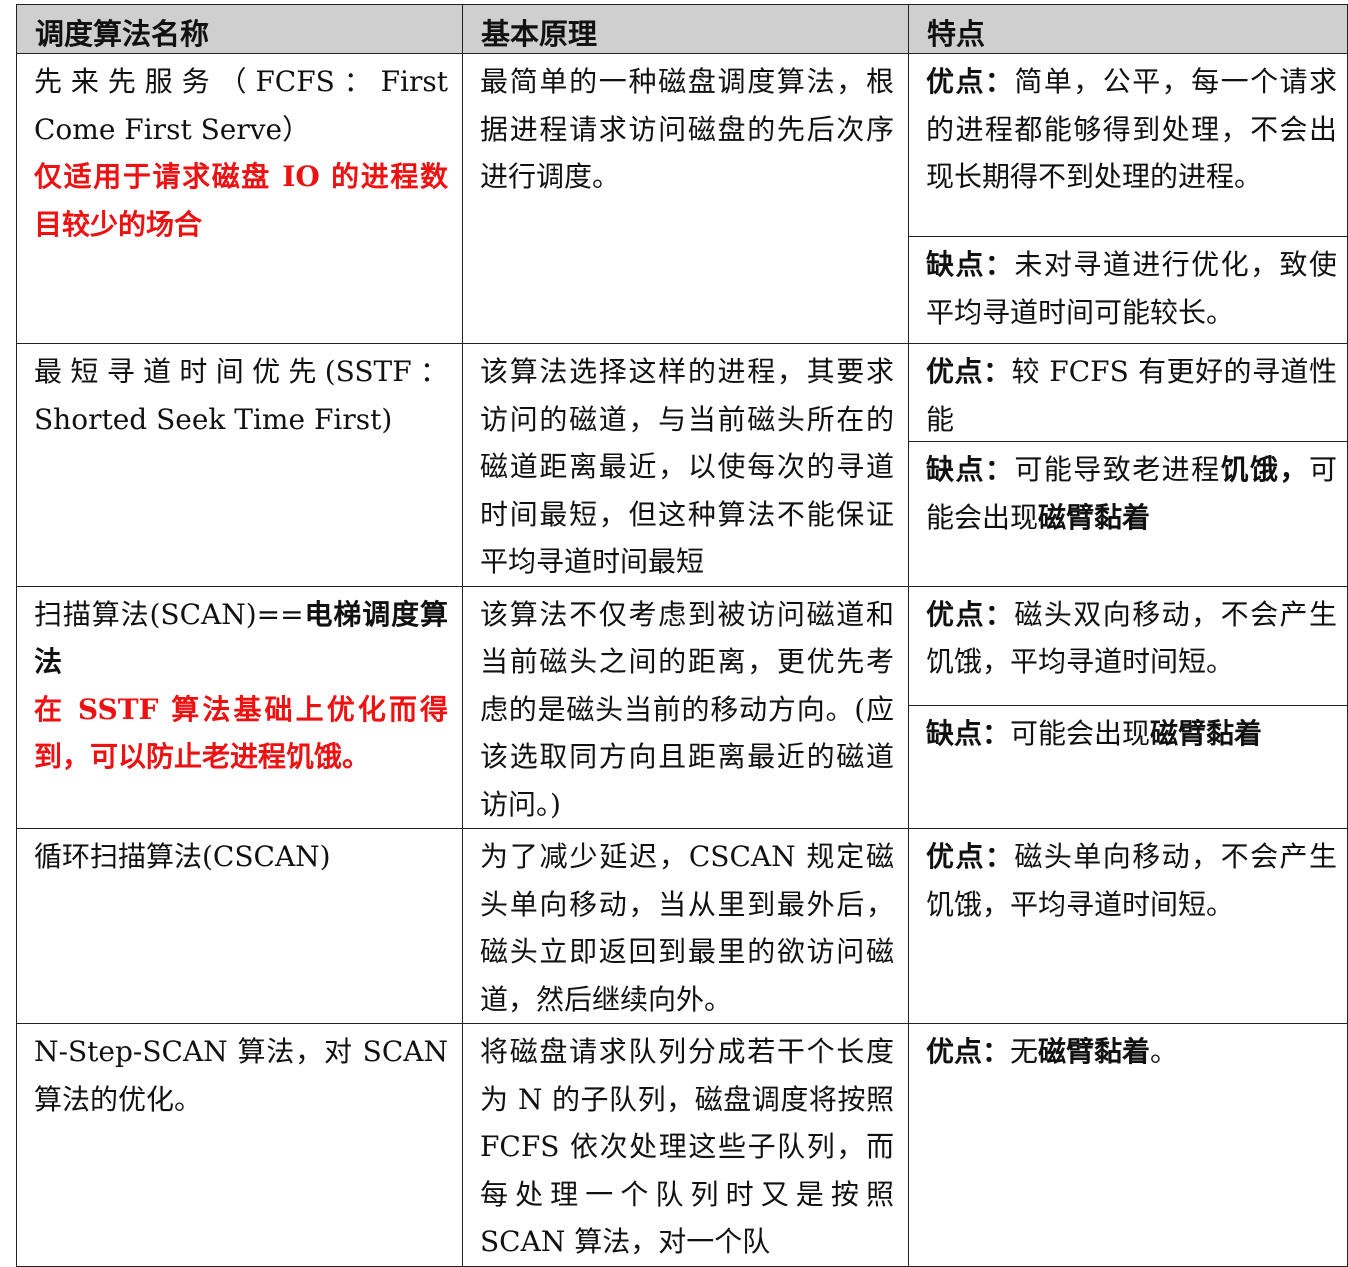  What do you see at coordinates (241, 1075) in the screenshot?
I see `algorithm-name: N-Step-SCAN 算法，对 SCAN 算法的优化。` at bounding box center [241, 1075].